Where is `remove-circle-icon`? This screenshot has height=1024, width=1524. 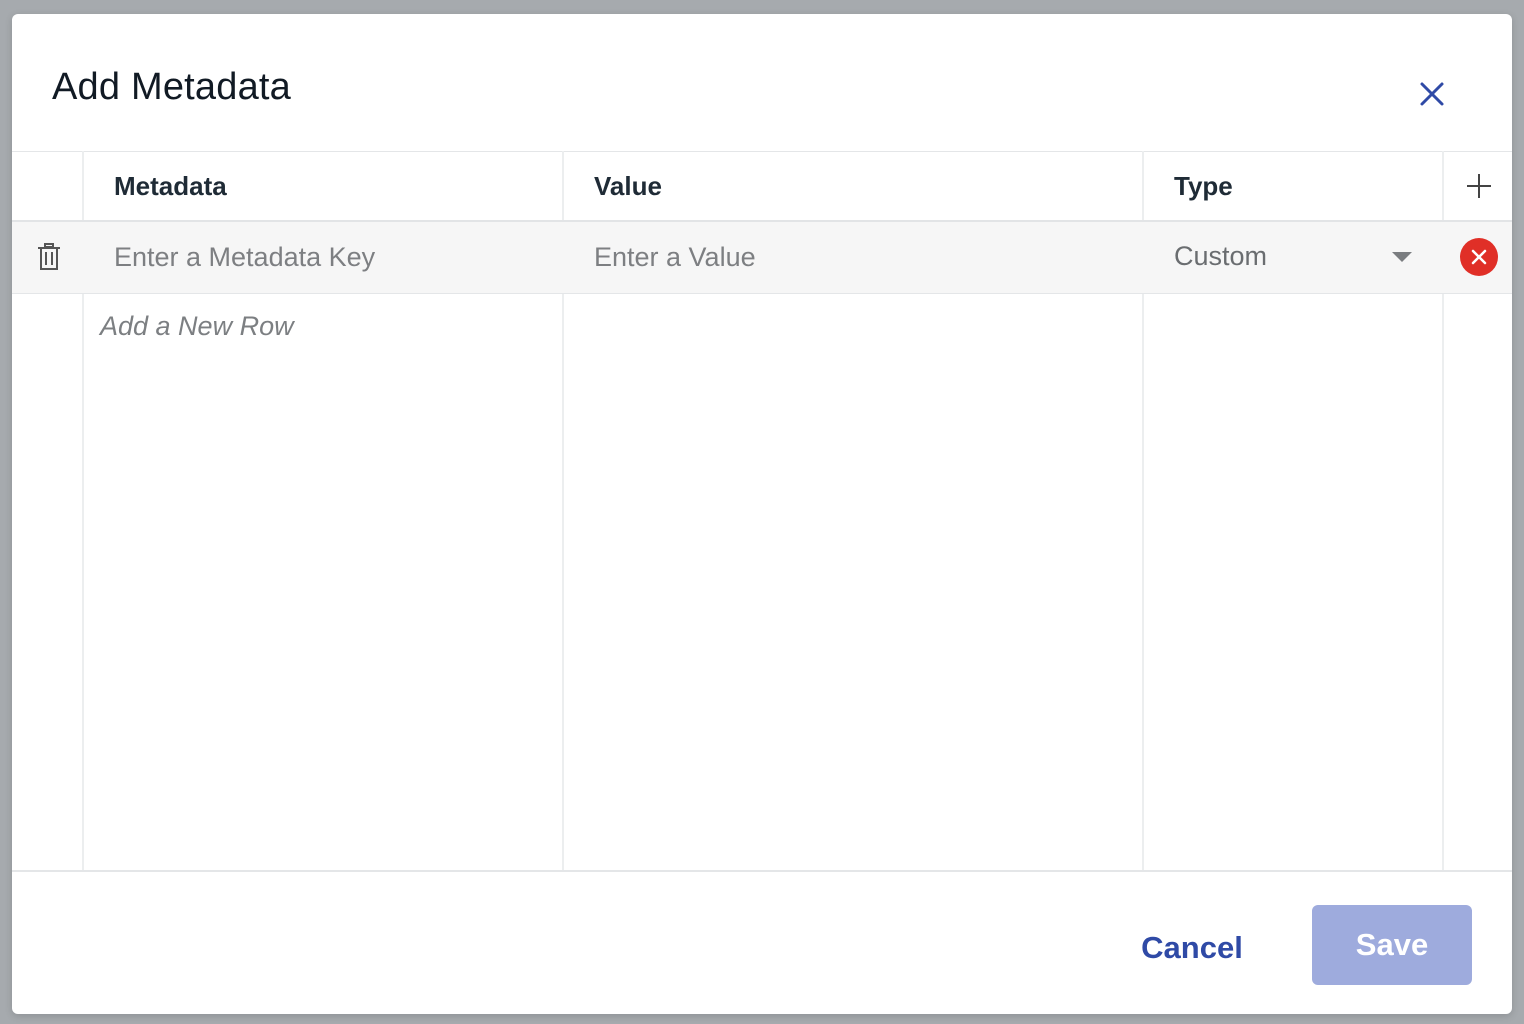
remove-circle-icon is located at coordinates (1479, 257).